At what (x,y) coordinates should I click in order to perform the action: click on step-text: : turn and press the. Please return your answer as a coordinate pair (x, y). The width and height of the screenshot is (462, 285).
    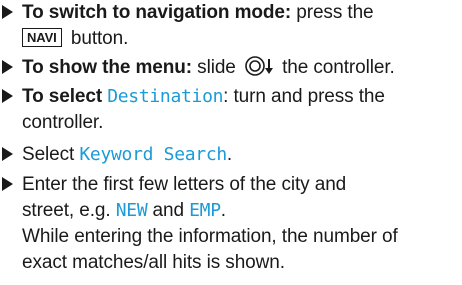
    Looking at the image, I should click on (304, 96).